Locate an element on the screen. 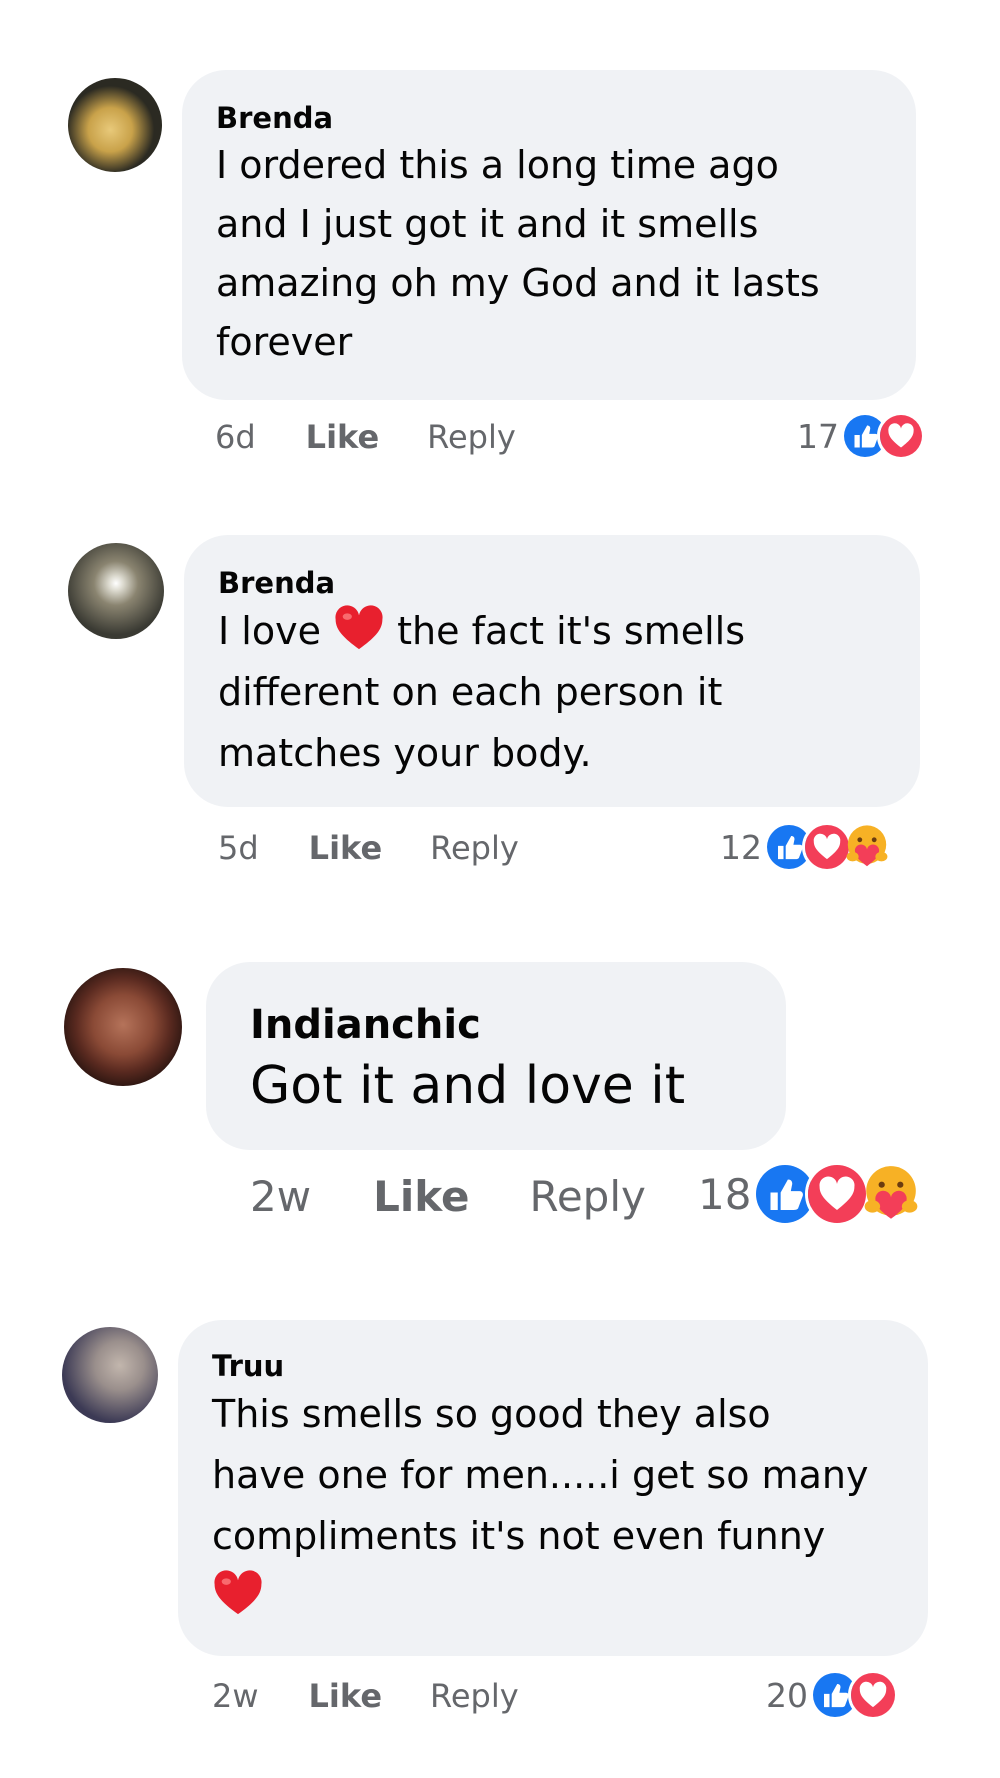  comment-text-line: and I just got it and it smells is located at coordinates (487, 224).